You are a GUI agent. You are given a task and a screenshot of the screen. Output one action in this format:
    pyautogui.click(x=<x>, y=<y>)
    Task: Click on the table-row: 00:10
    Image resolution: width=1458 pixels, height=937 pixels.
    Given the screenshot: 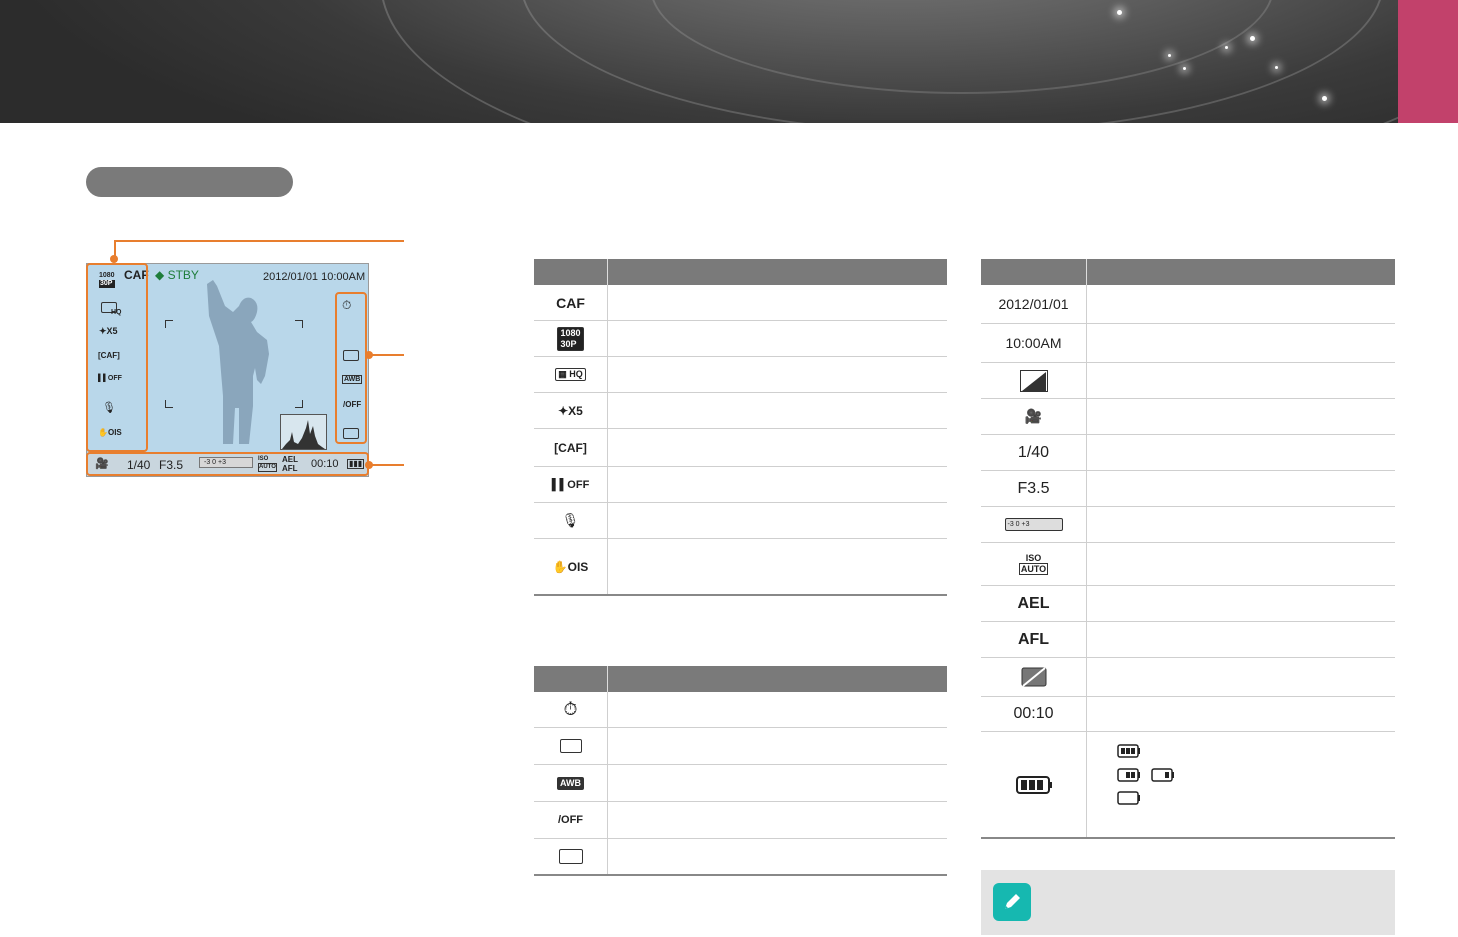 What is the action you would take?
    pyautogui.click(x=1188, y=714)
    